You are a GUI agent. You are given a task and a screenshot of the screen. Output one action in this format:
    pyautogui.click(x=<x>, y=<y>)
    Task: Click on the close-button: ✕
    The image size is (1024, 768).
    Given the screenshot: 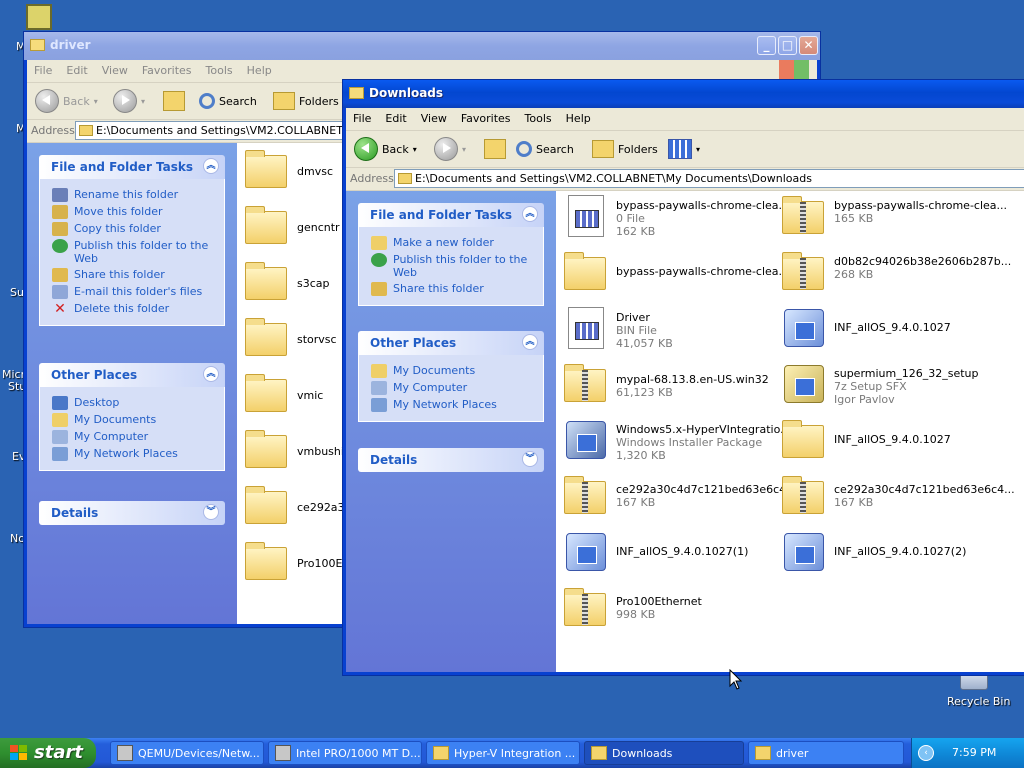 What is the action you would take?
    pyautogui.click(x=808, y=45)
    